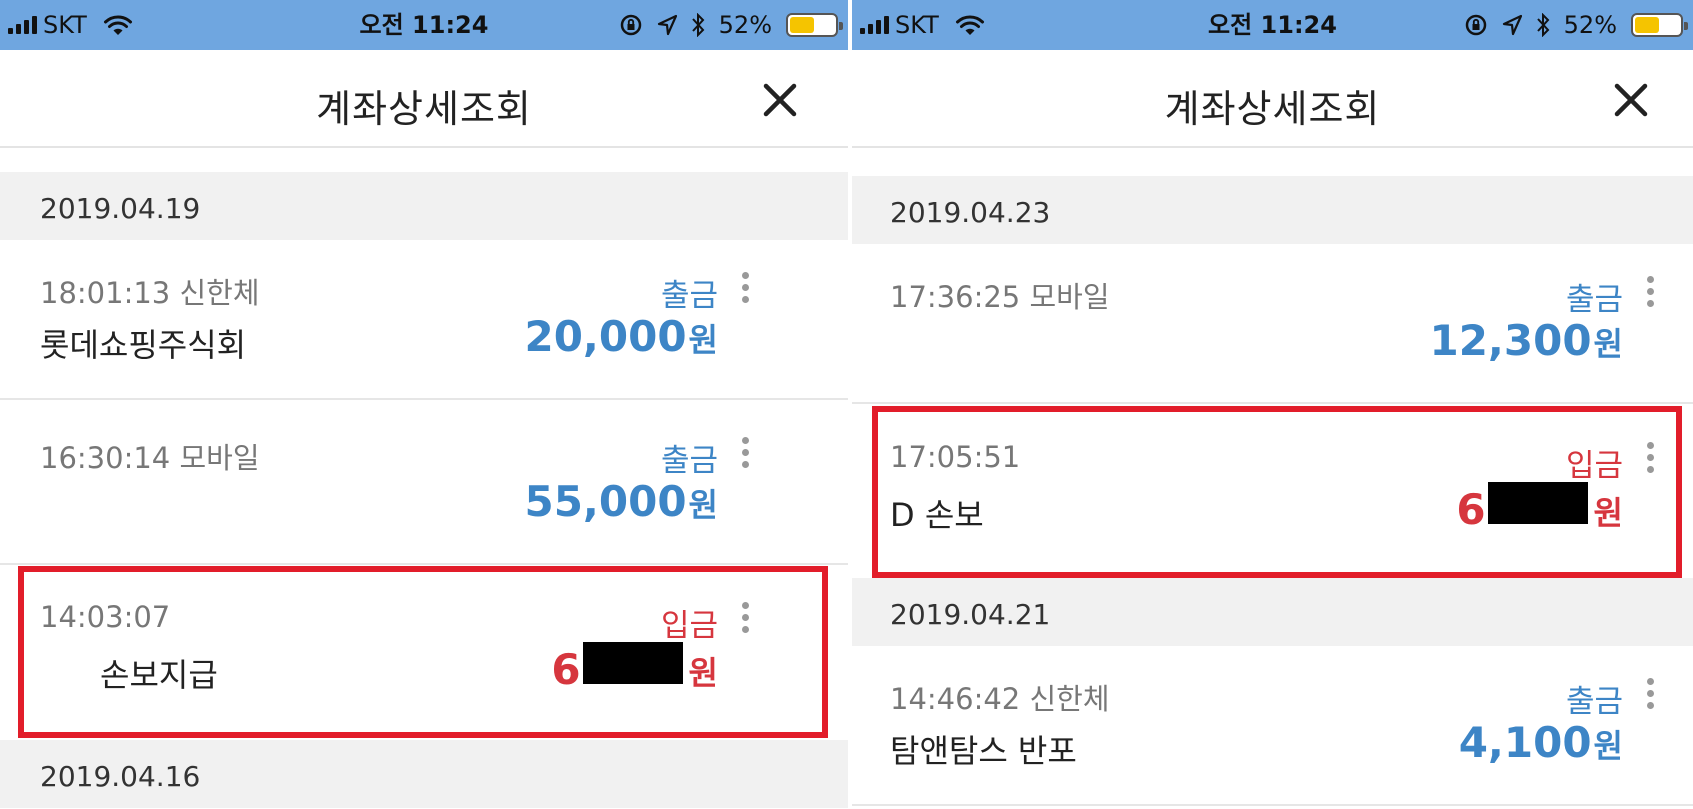 This screenshot has height=809, width=1693. Describe the element at coordinates (143, 345) in the screenshot. I see `transaction-description: 롯데쇼핑주식회` at that location.